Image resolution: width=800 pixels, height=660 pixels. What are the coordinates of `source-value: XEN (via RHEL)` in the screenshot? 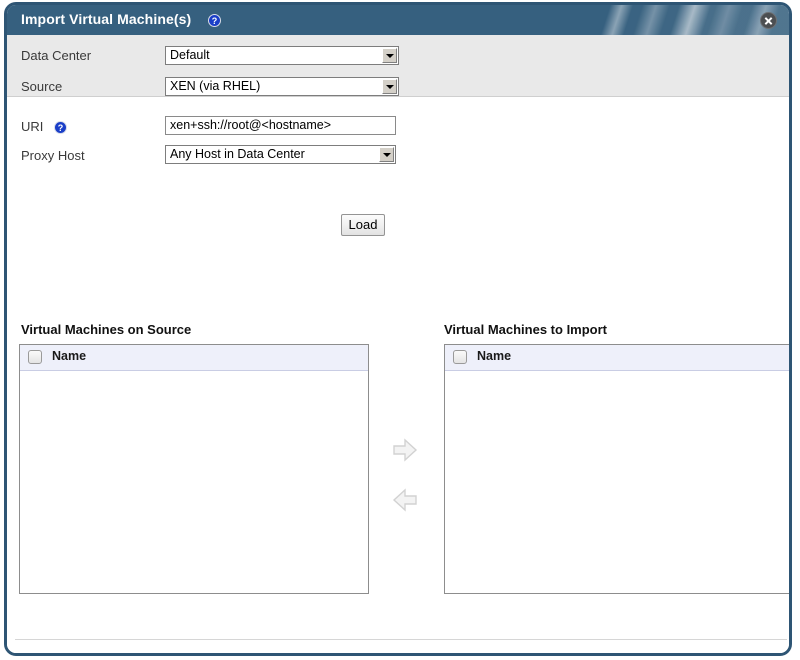 It's located at (215, 86).